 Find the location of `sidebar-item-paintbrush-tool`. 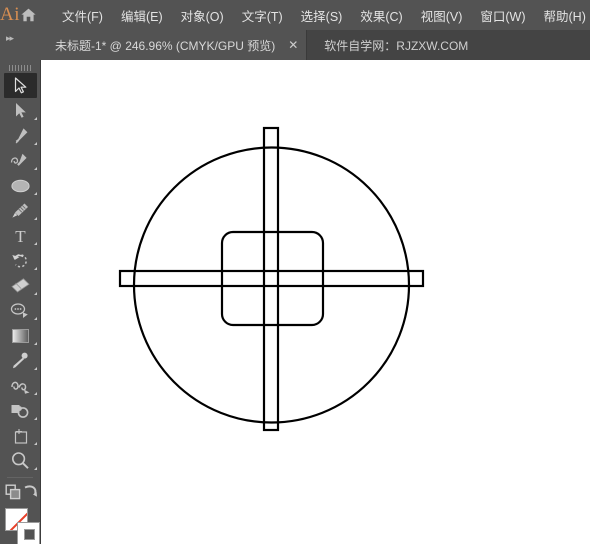

sidebar-item-paintbrush-tool is located at coordinates (20, 210).